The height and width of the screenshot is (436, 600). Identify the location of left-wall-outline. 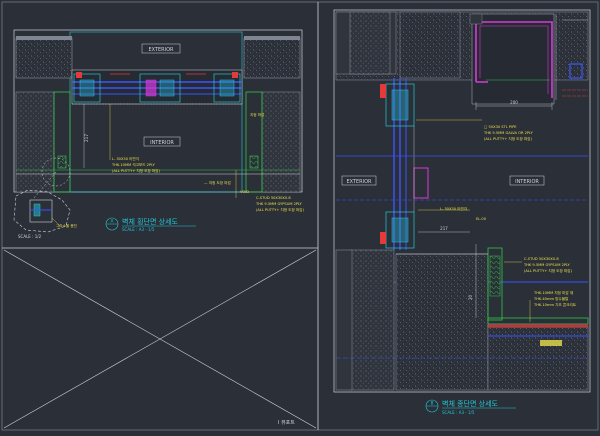
(156, 112).